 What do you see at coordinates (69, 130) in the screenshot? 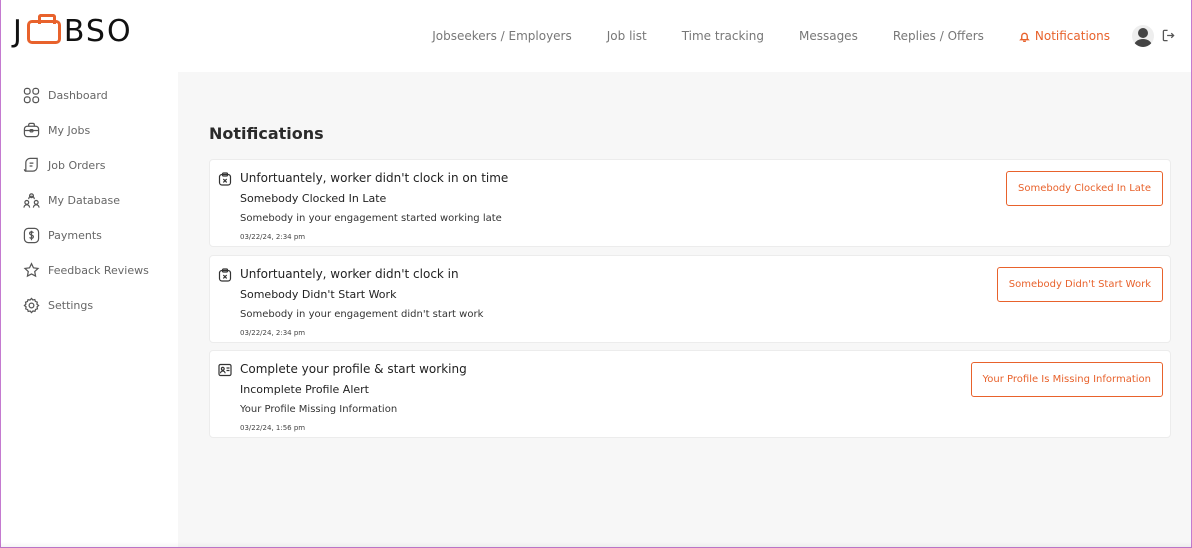
I see `sidebar-item-label: My Jobs` at bounding box center [69, 130].